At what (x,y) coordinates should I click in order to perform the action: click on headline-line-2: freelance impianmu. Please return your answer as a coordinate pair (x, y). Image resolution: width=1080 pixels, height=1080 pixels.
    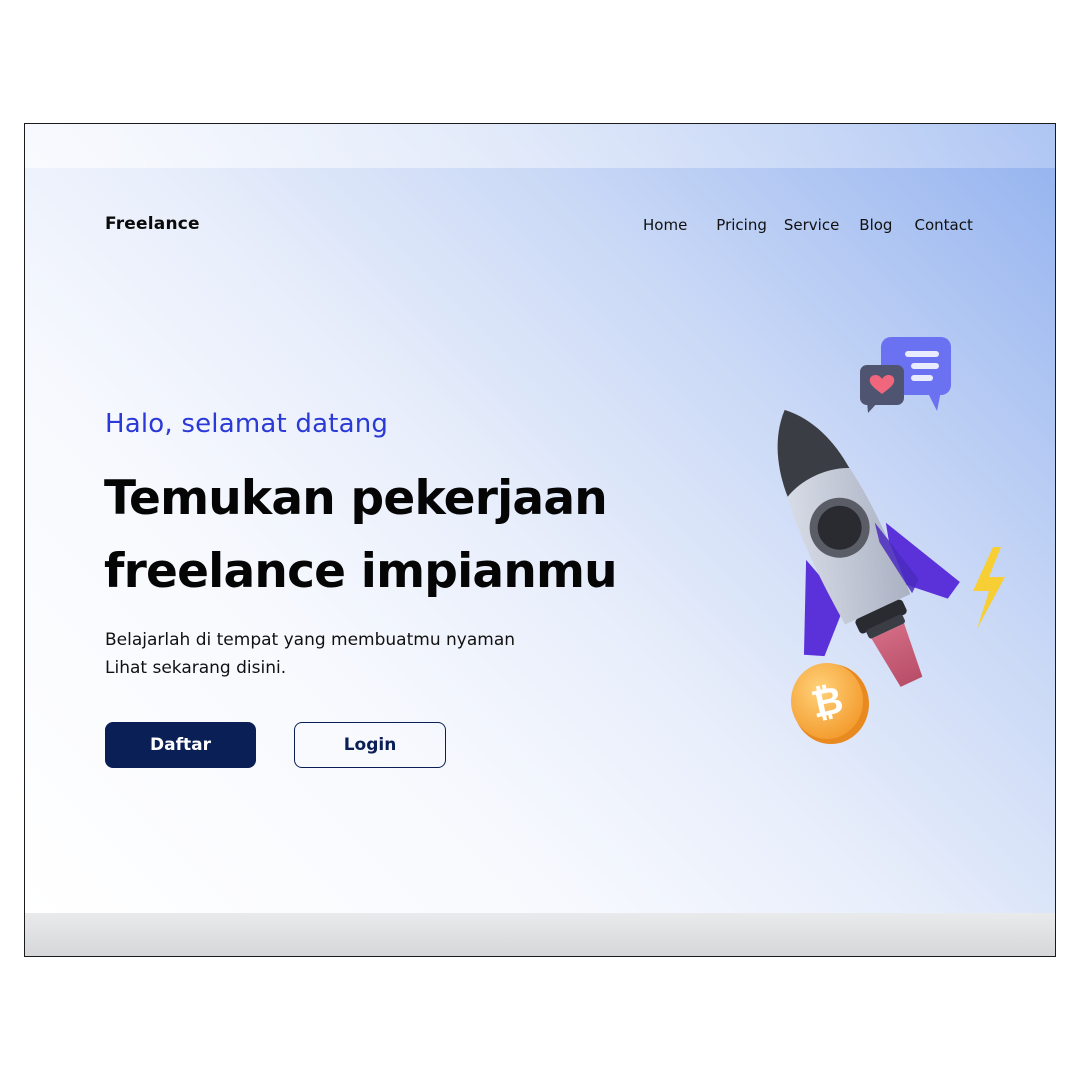
    Looking at the image, I should click on (361, 571).